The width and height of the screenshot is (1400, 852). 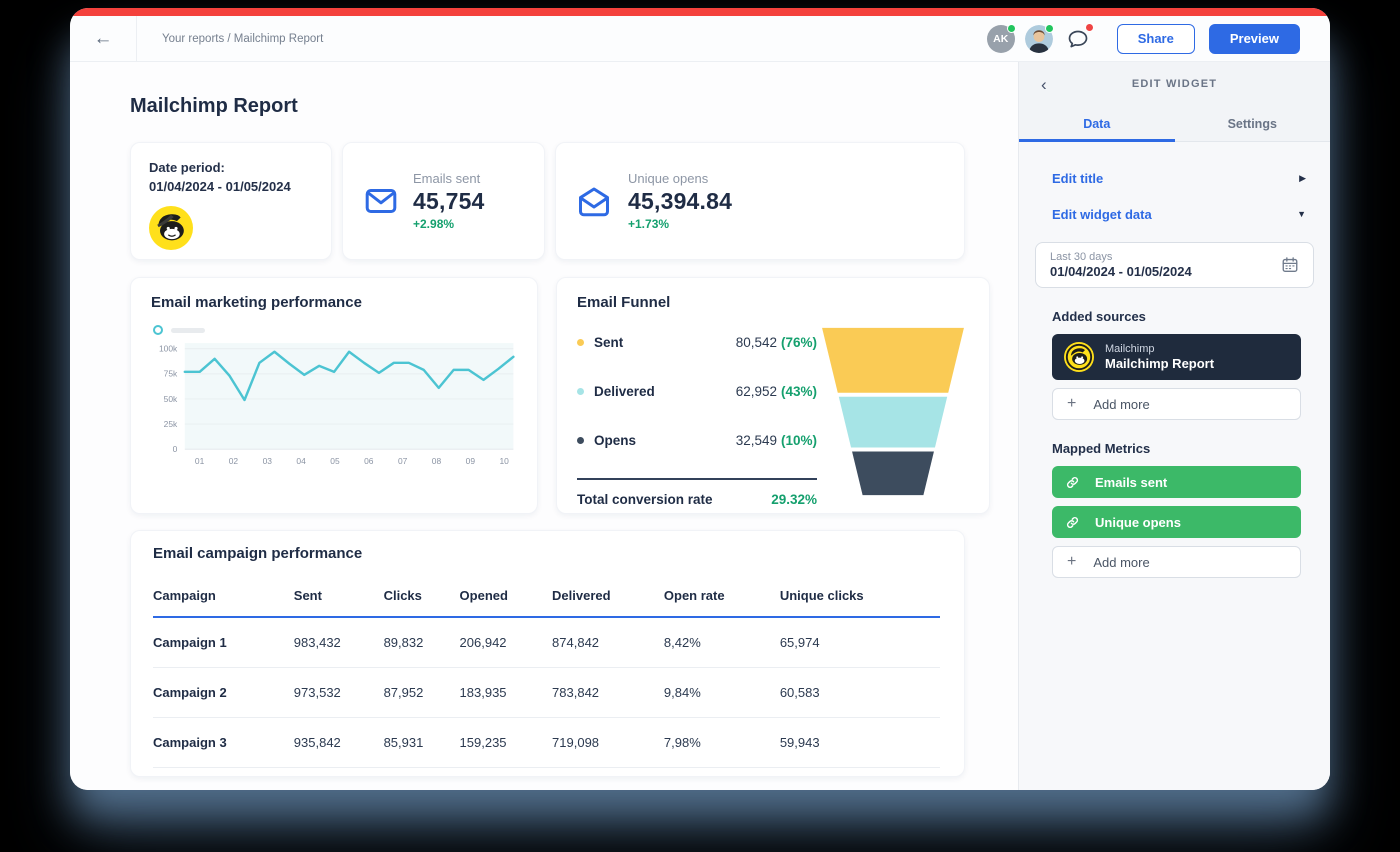 I want to click on preview-button: Preview, so click(x=1254, y=38).